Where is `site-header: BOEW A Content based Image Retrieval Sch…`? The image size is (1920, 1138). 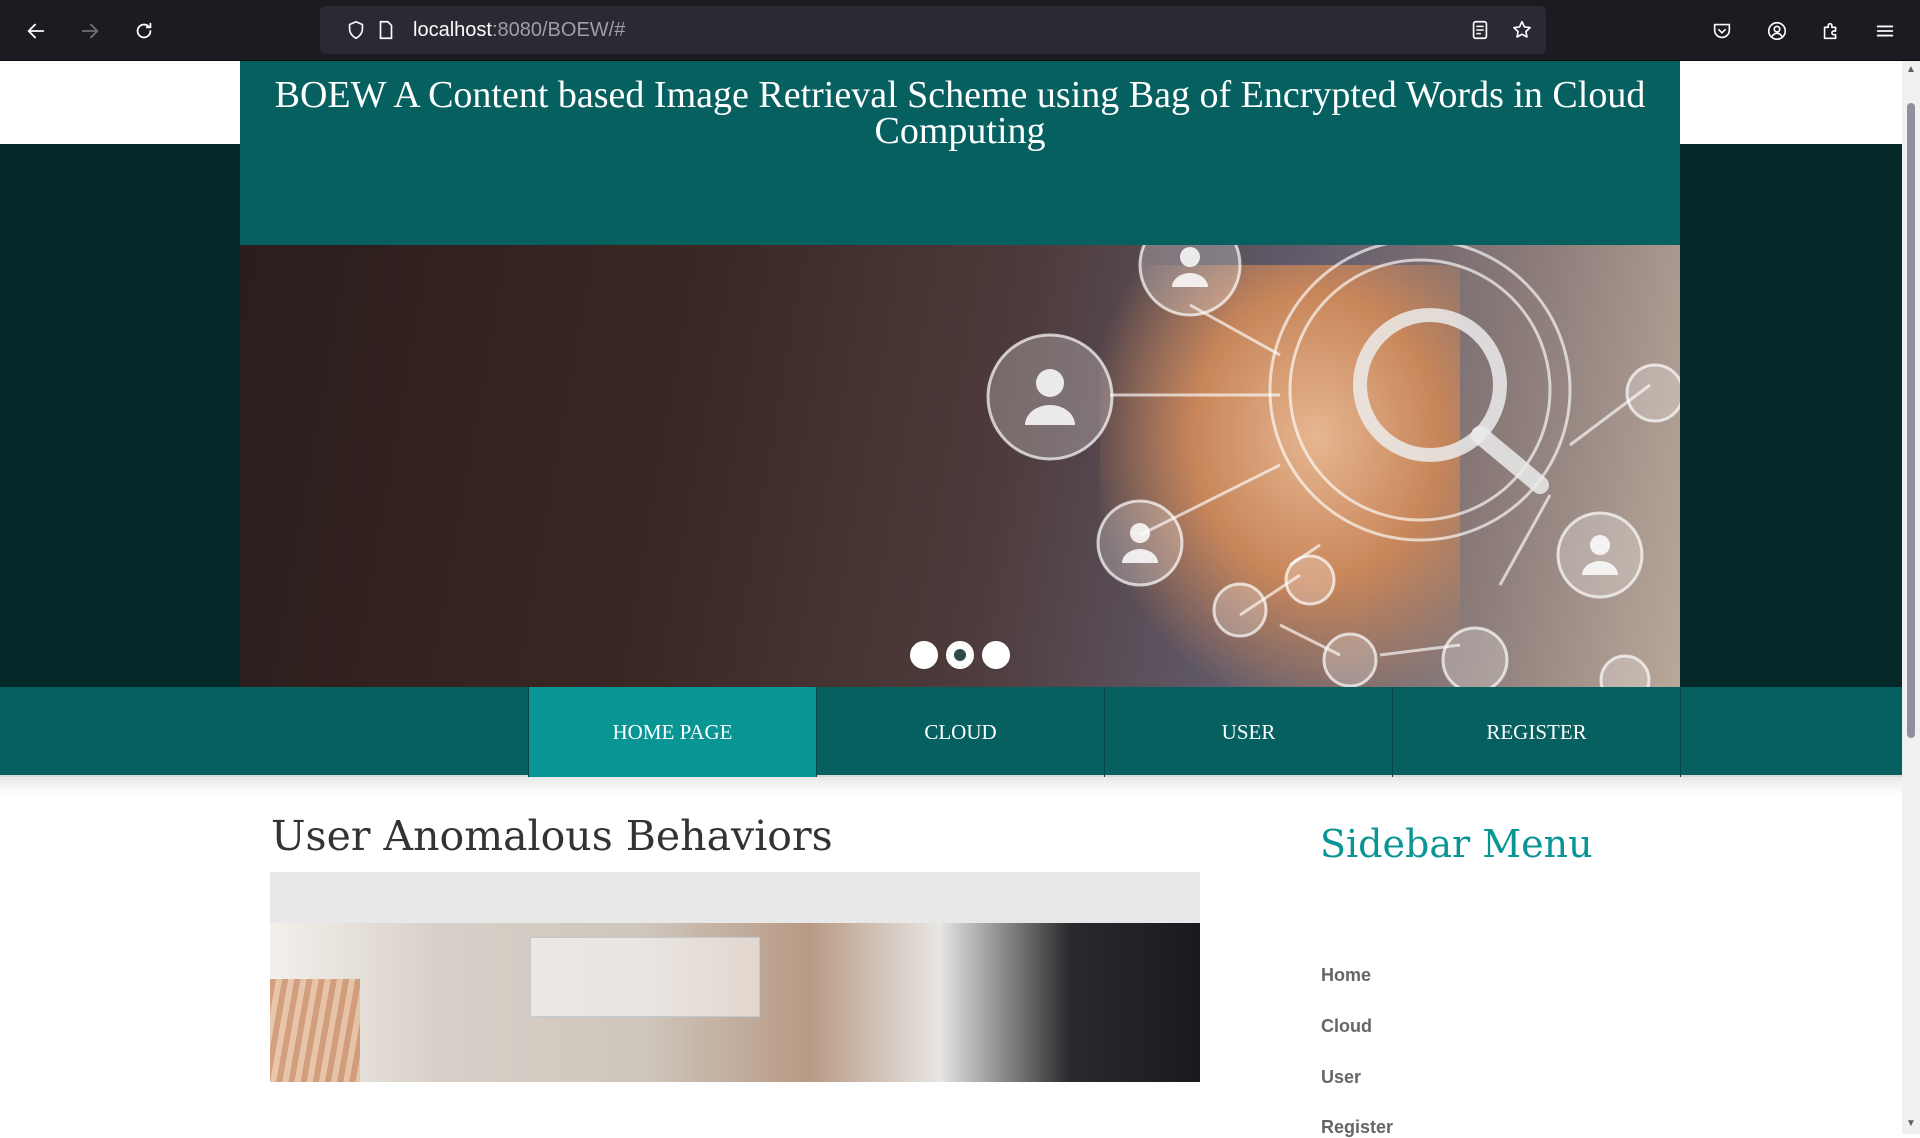 site-header: BOEW A Content based Image Retrieval Sch… is located at coordinates (960, 153).